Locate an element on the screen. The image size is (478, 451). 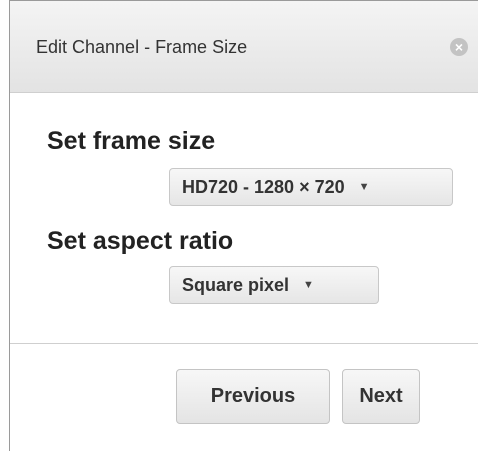
aspect-ratio-select: Square pixel ▼ is located at coordinates (274, 285).